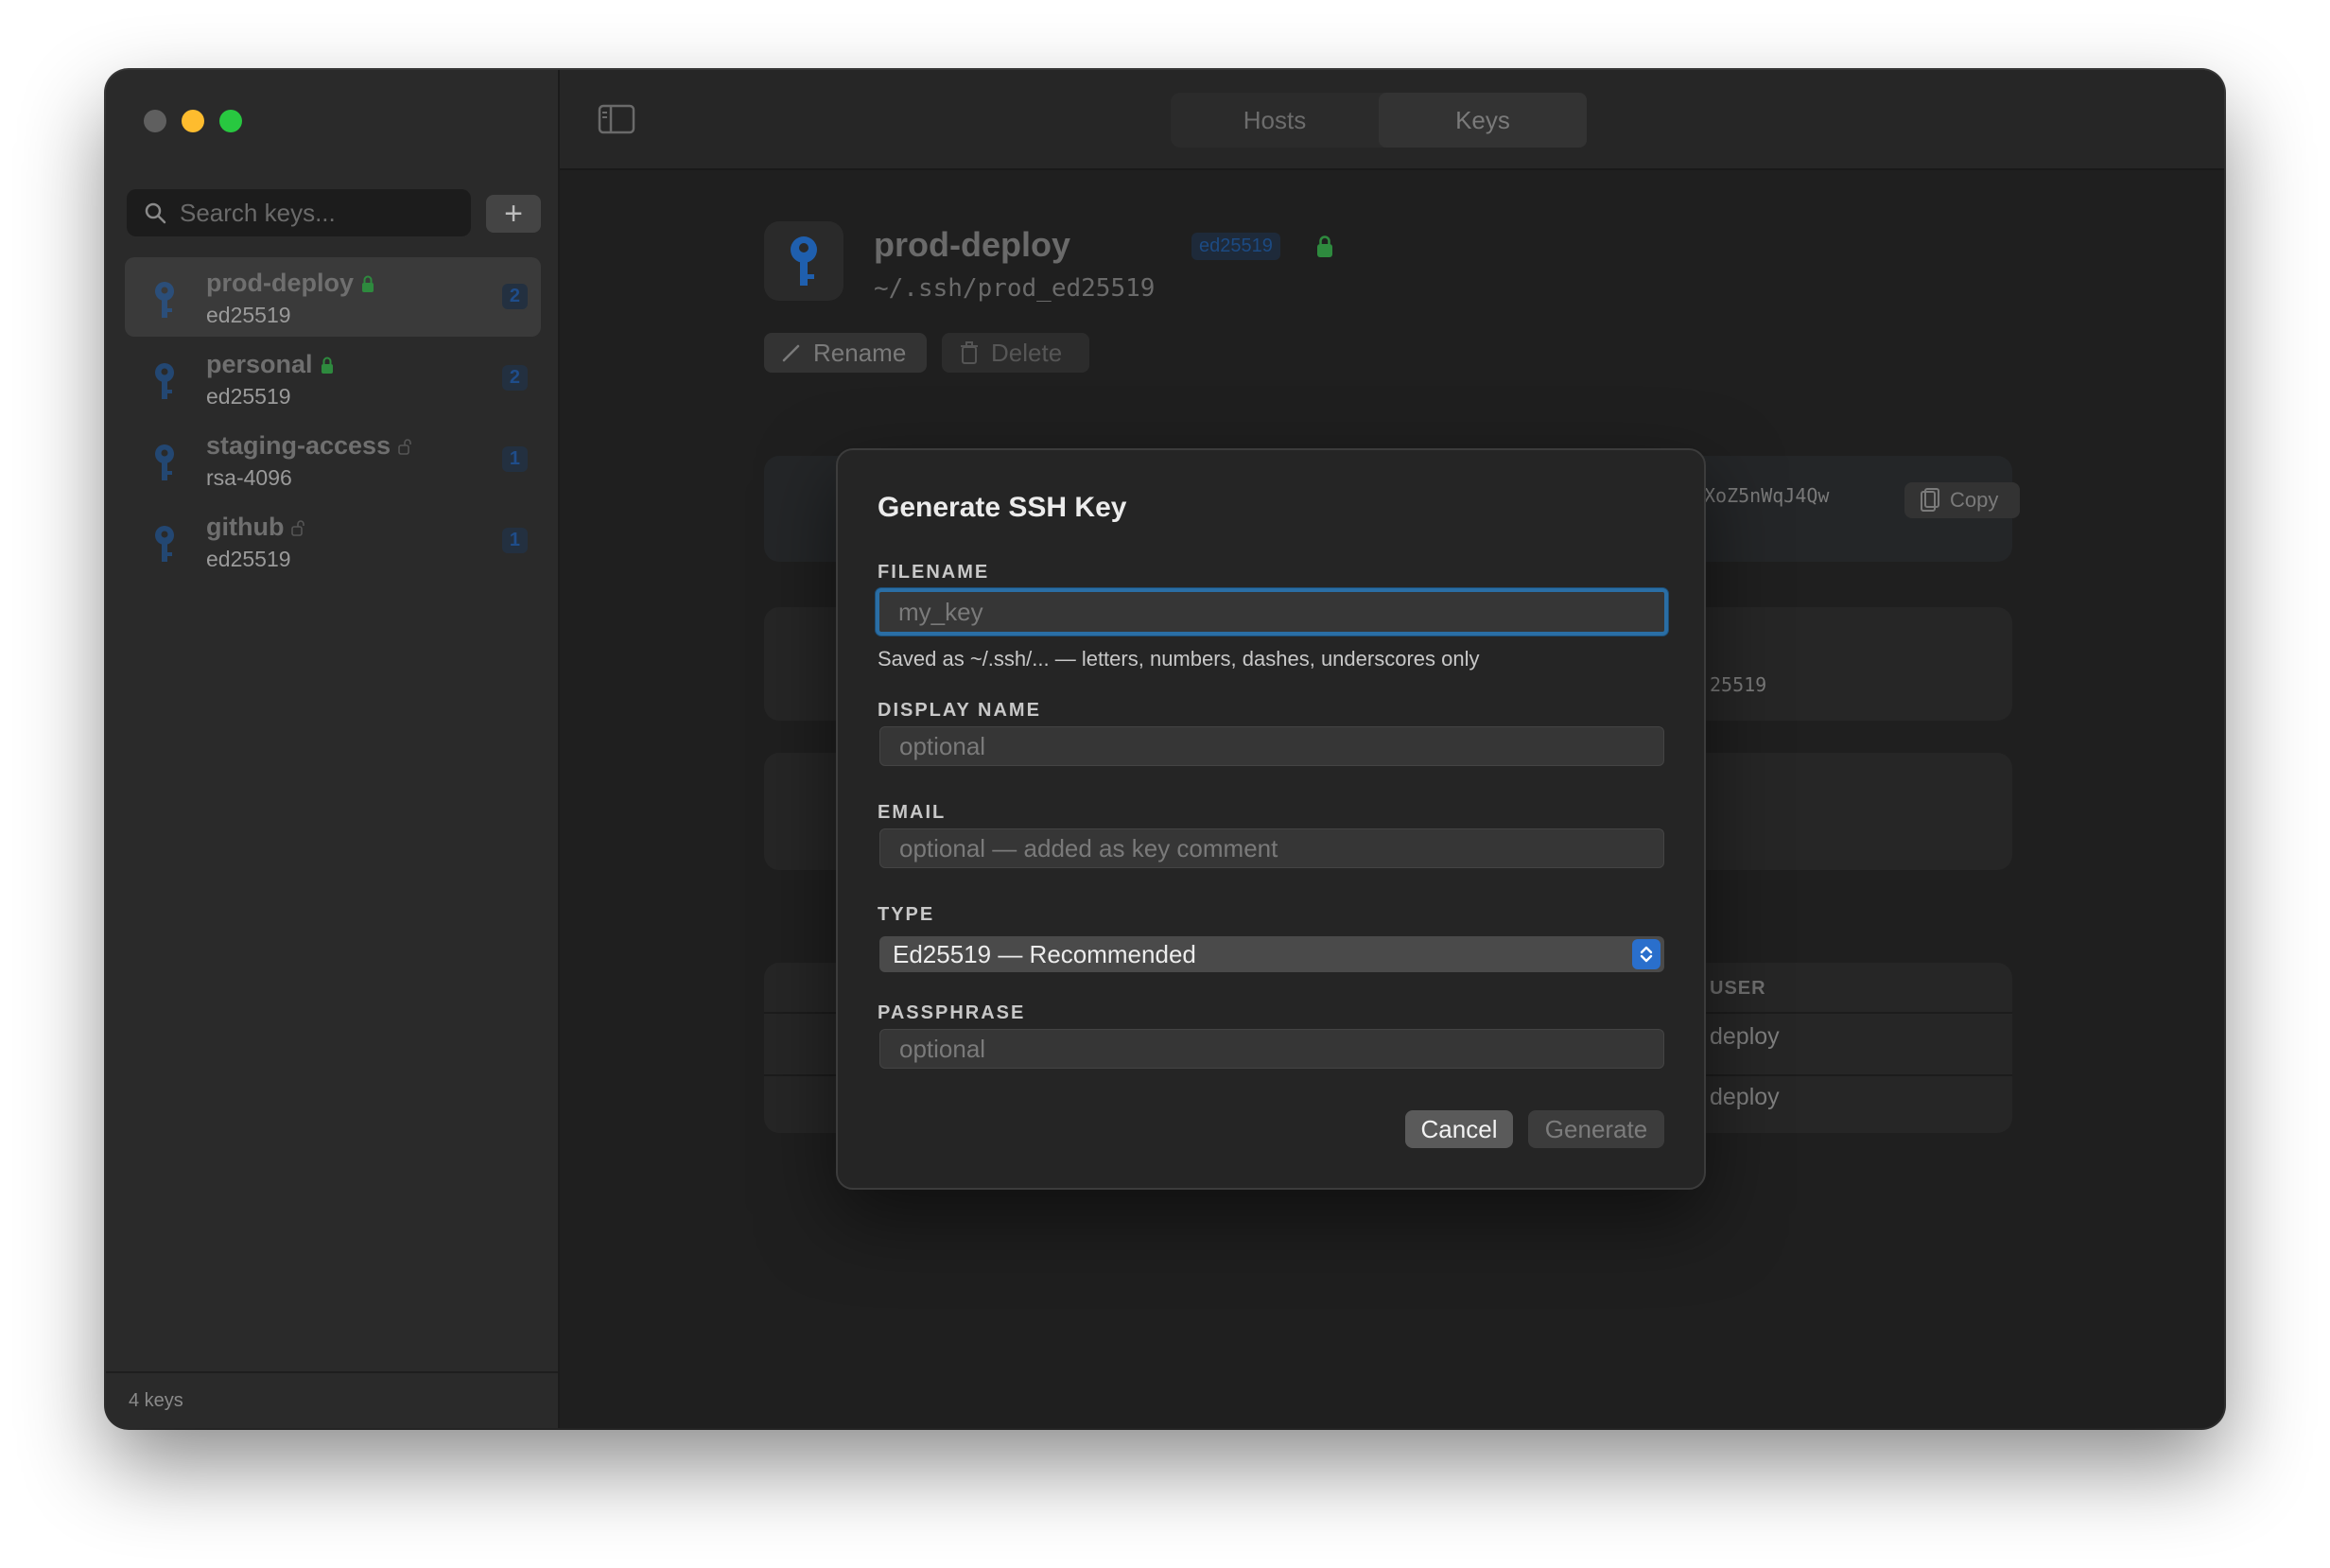 The height and width of the screenshot is (1568, 2330). Describe the element at coordinates (1483, 121) in the screenshot. I see `tab-keys: Keys` at that location.